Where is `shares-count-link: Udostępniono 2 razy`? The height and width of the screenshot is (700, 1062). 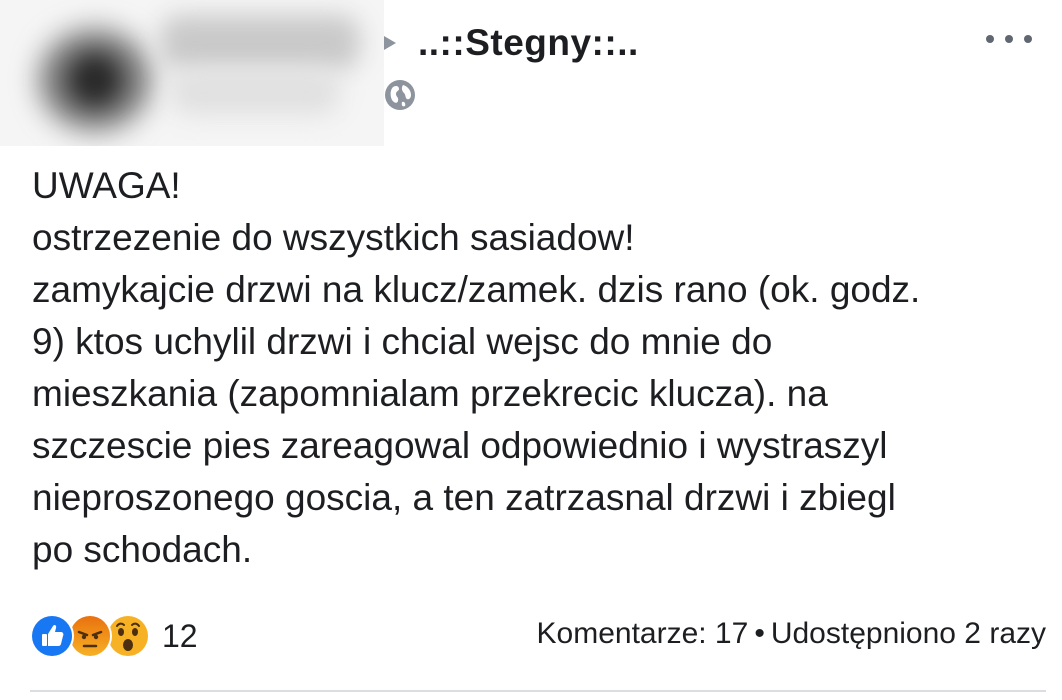
shares-count-link: Udostępniono 2 razy is located at coordinates (908, 633).